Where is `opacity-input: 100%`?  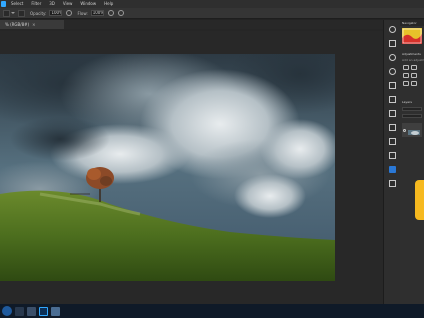
opacity-input: 100% is located at coordinates (56, 13).